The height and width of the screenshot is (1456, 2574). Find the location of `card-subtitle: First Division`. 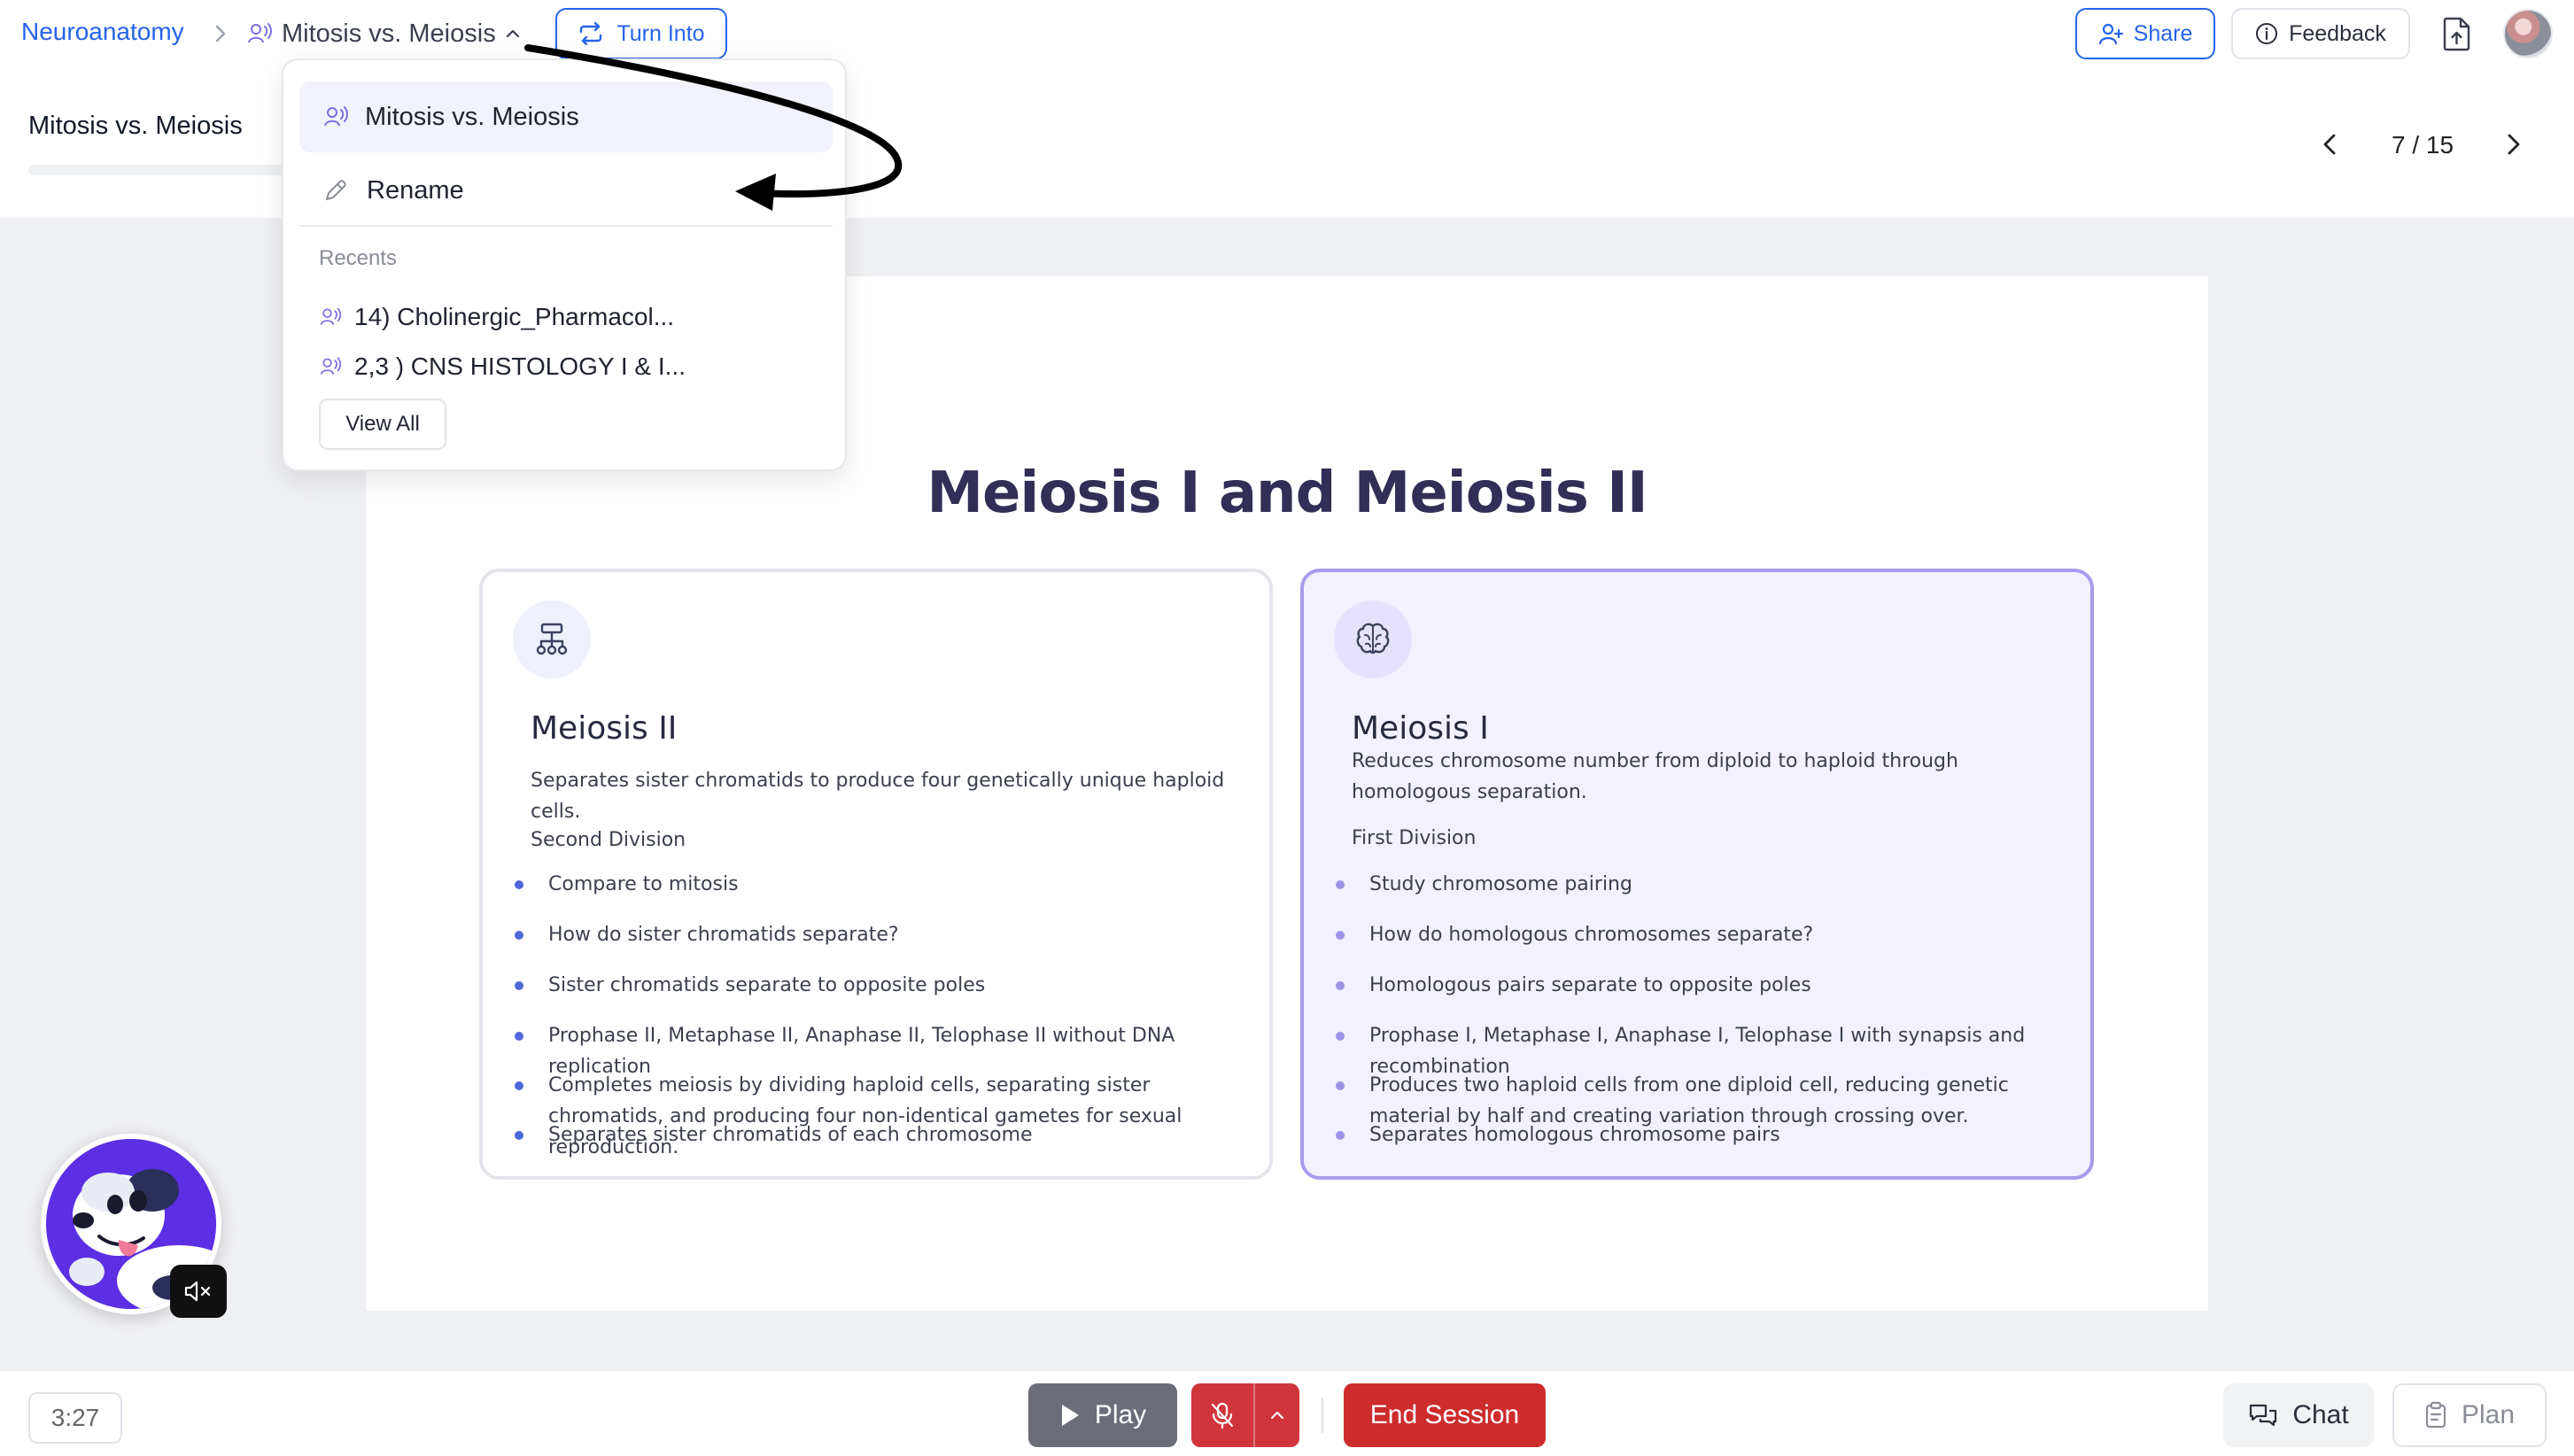

card-subtitle: First Division is located at coordinates (1414, 838).